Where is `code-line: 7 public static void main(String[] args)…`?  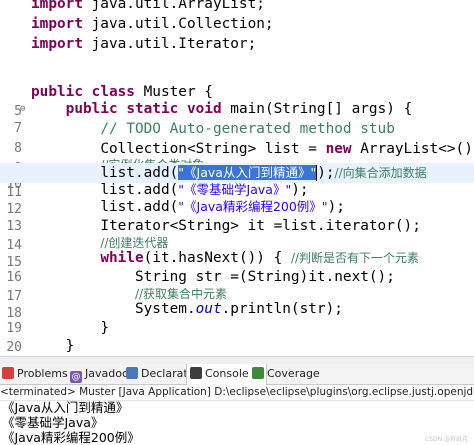 code-line: 7 public static void main(String[] args)… is located at coordinates (237, 117).